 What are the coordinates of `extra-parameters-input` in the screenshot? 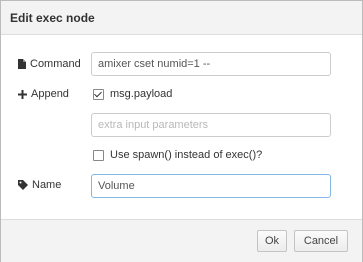 It's located at (211, 125).